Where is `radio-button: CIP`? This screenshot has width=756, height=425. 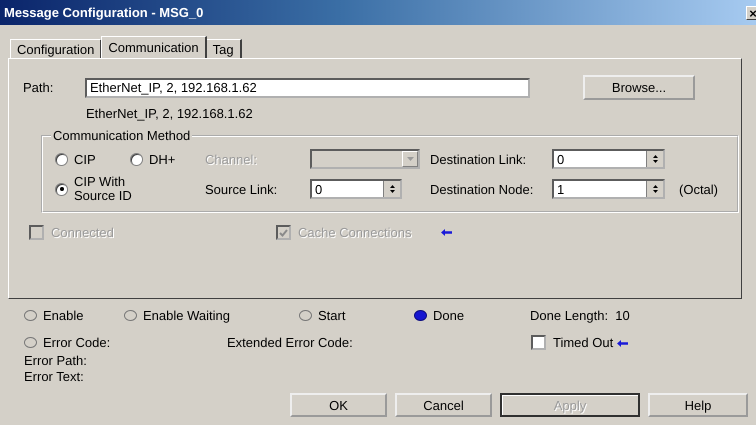 radio-button: CIP is located at coordinates (92, 159).